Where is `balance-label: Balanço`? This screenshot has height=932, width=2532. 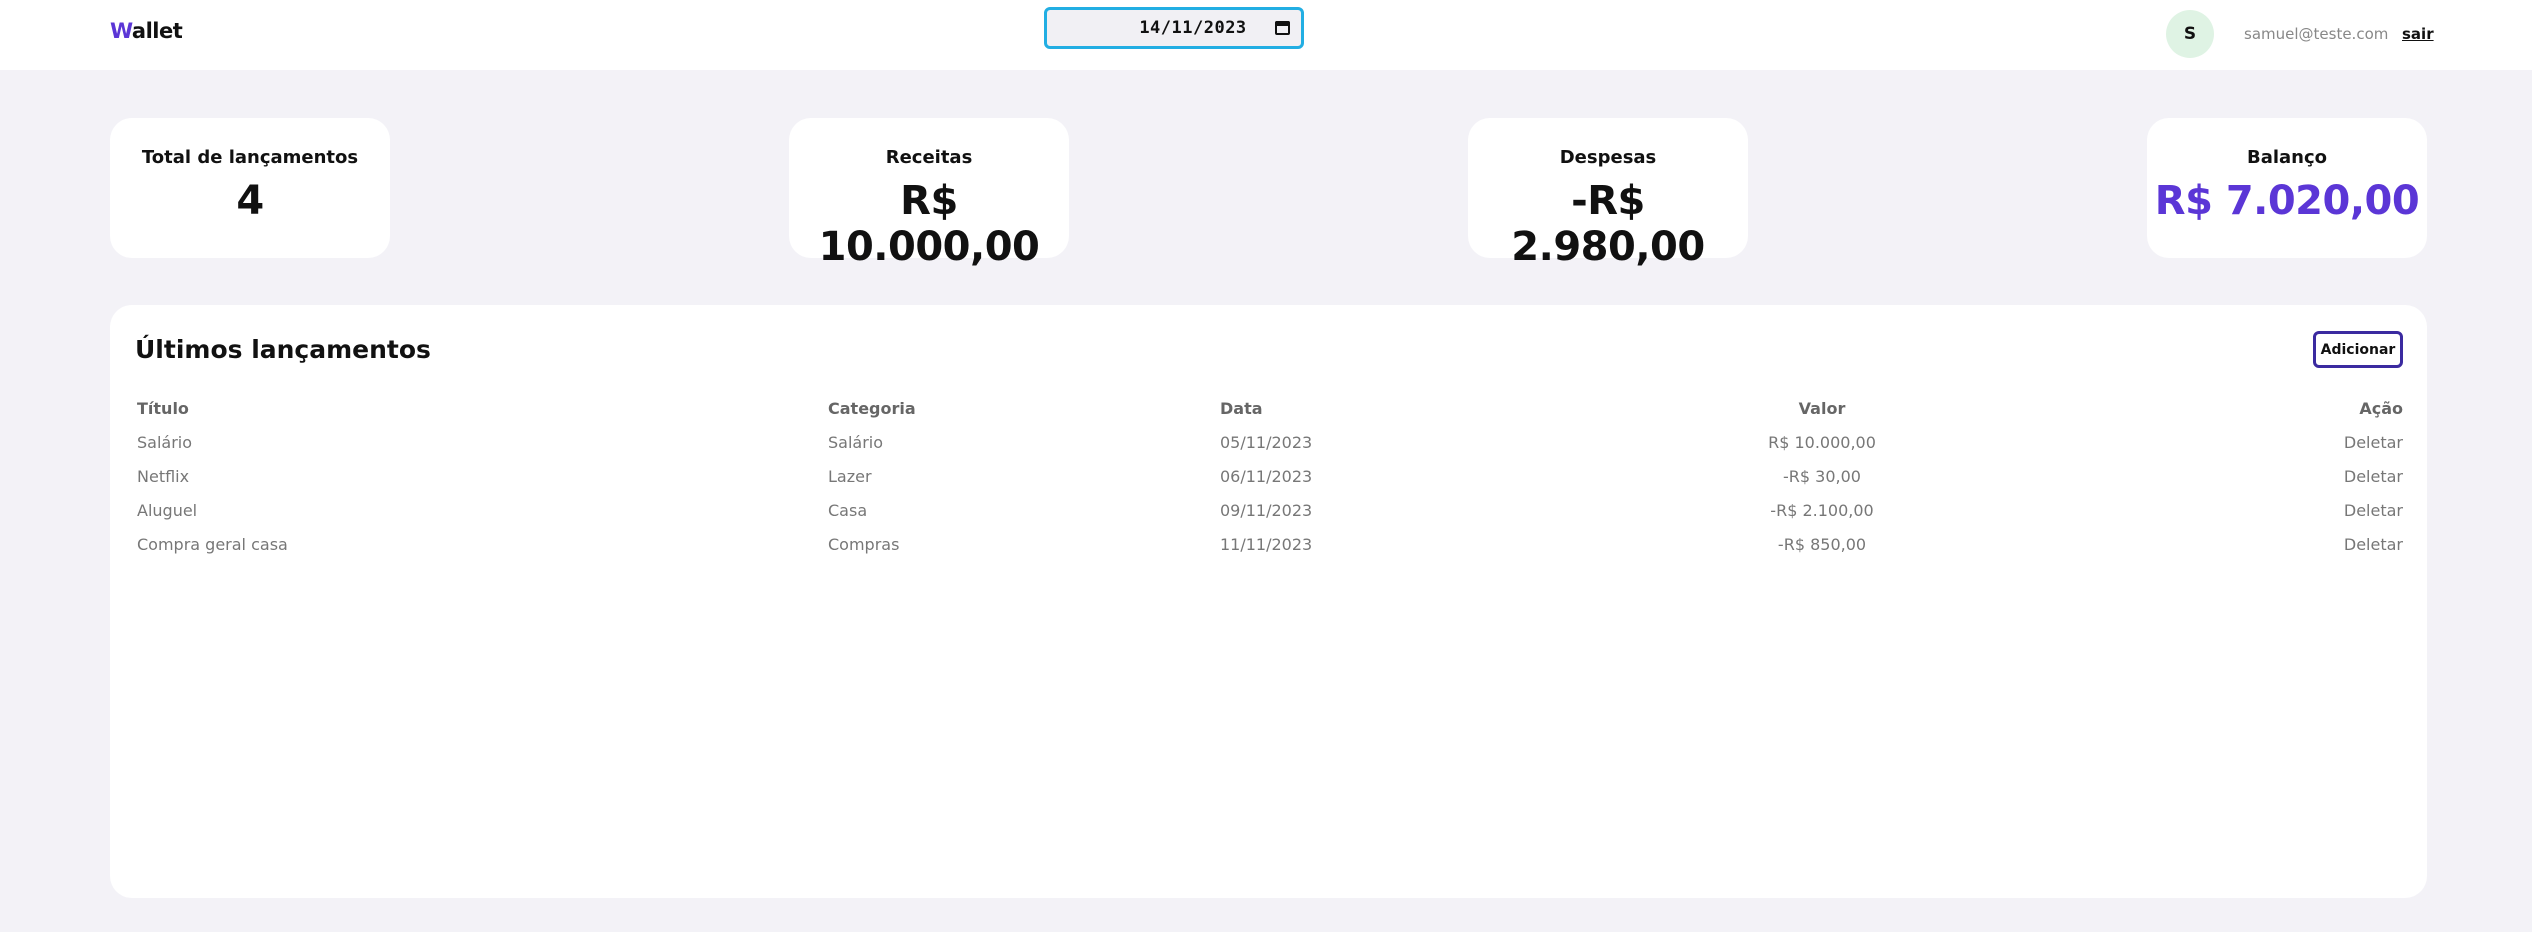
balance-label: Balanço is located at coordinates (2287, 157).